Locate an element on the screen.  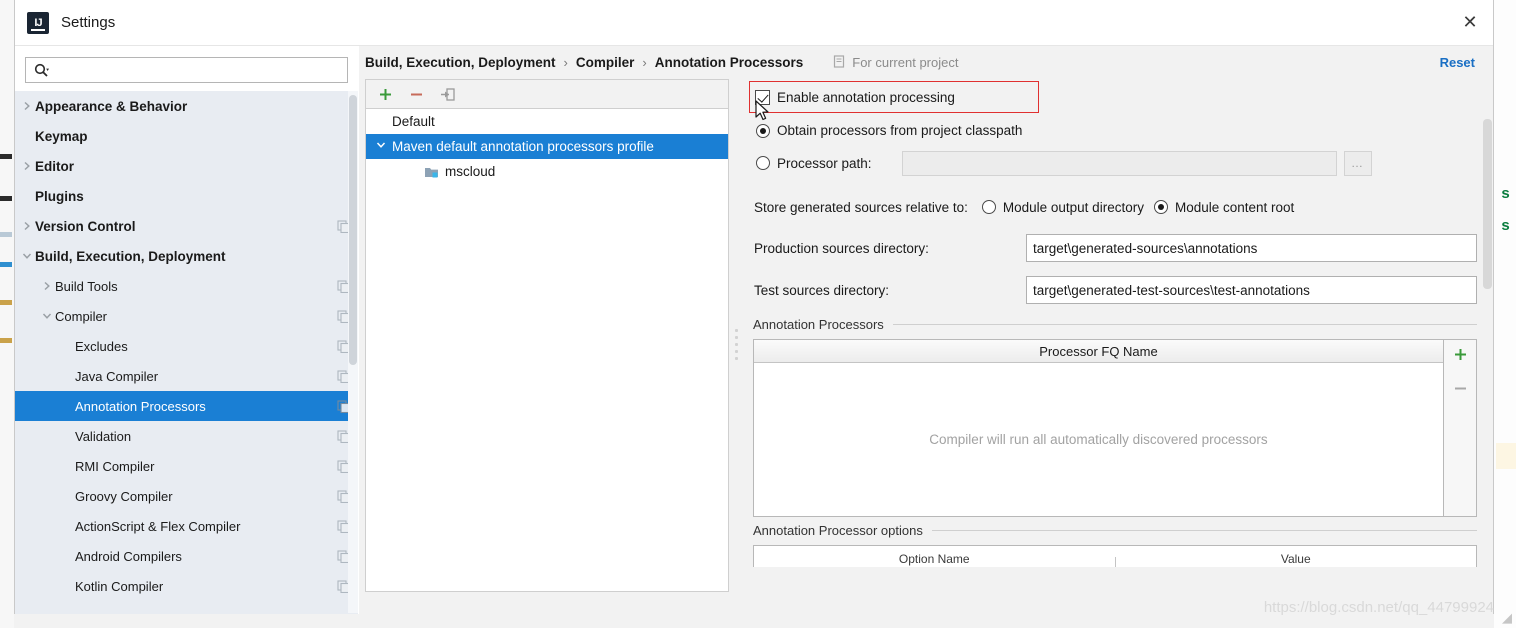
settings-scrollbar is located at coordinates (1487, 346).